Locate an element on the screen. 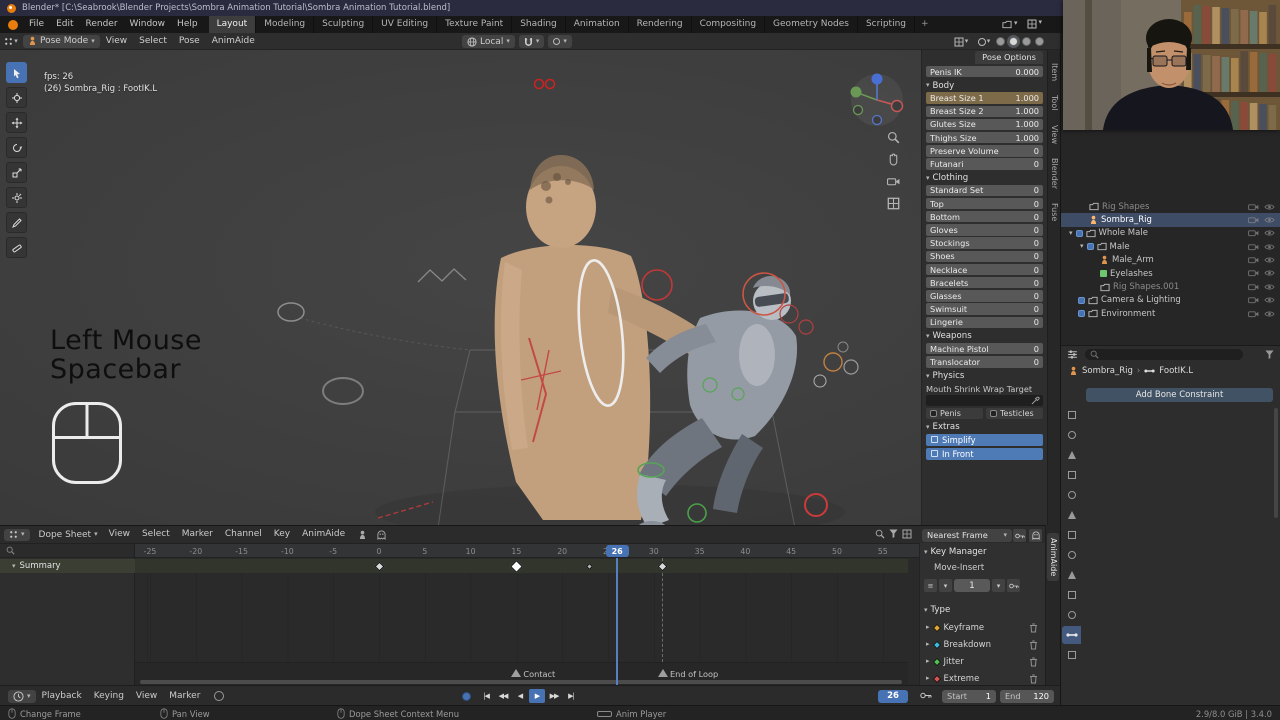  slider-glasses: Glasses 0 is located at coordinates (984, 296).